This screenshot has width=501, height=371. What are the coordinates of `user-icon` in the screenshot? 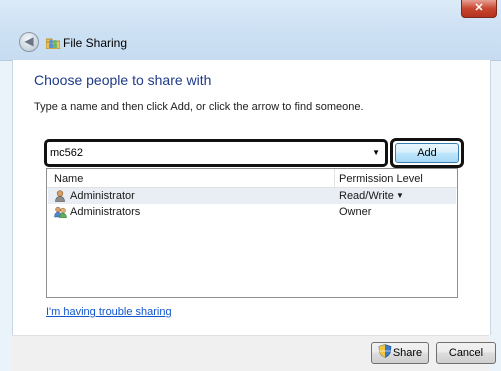 It's located at (60, 196).